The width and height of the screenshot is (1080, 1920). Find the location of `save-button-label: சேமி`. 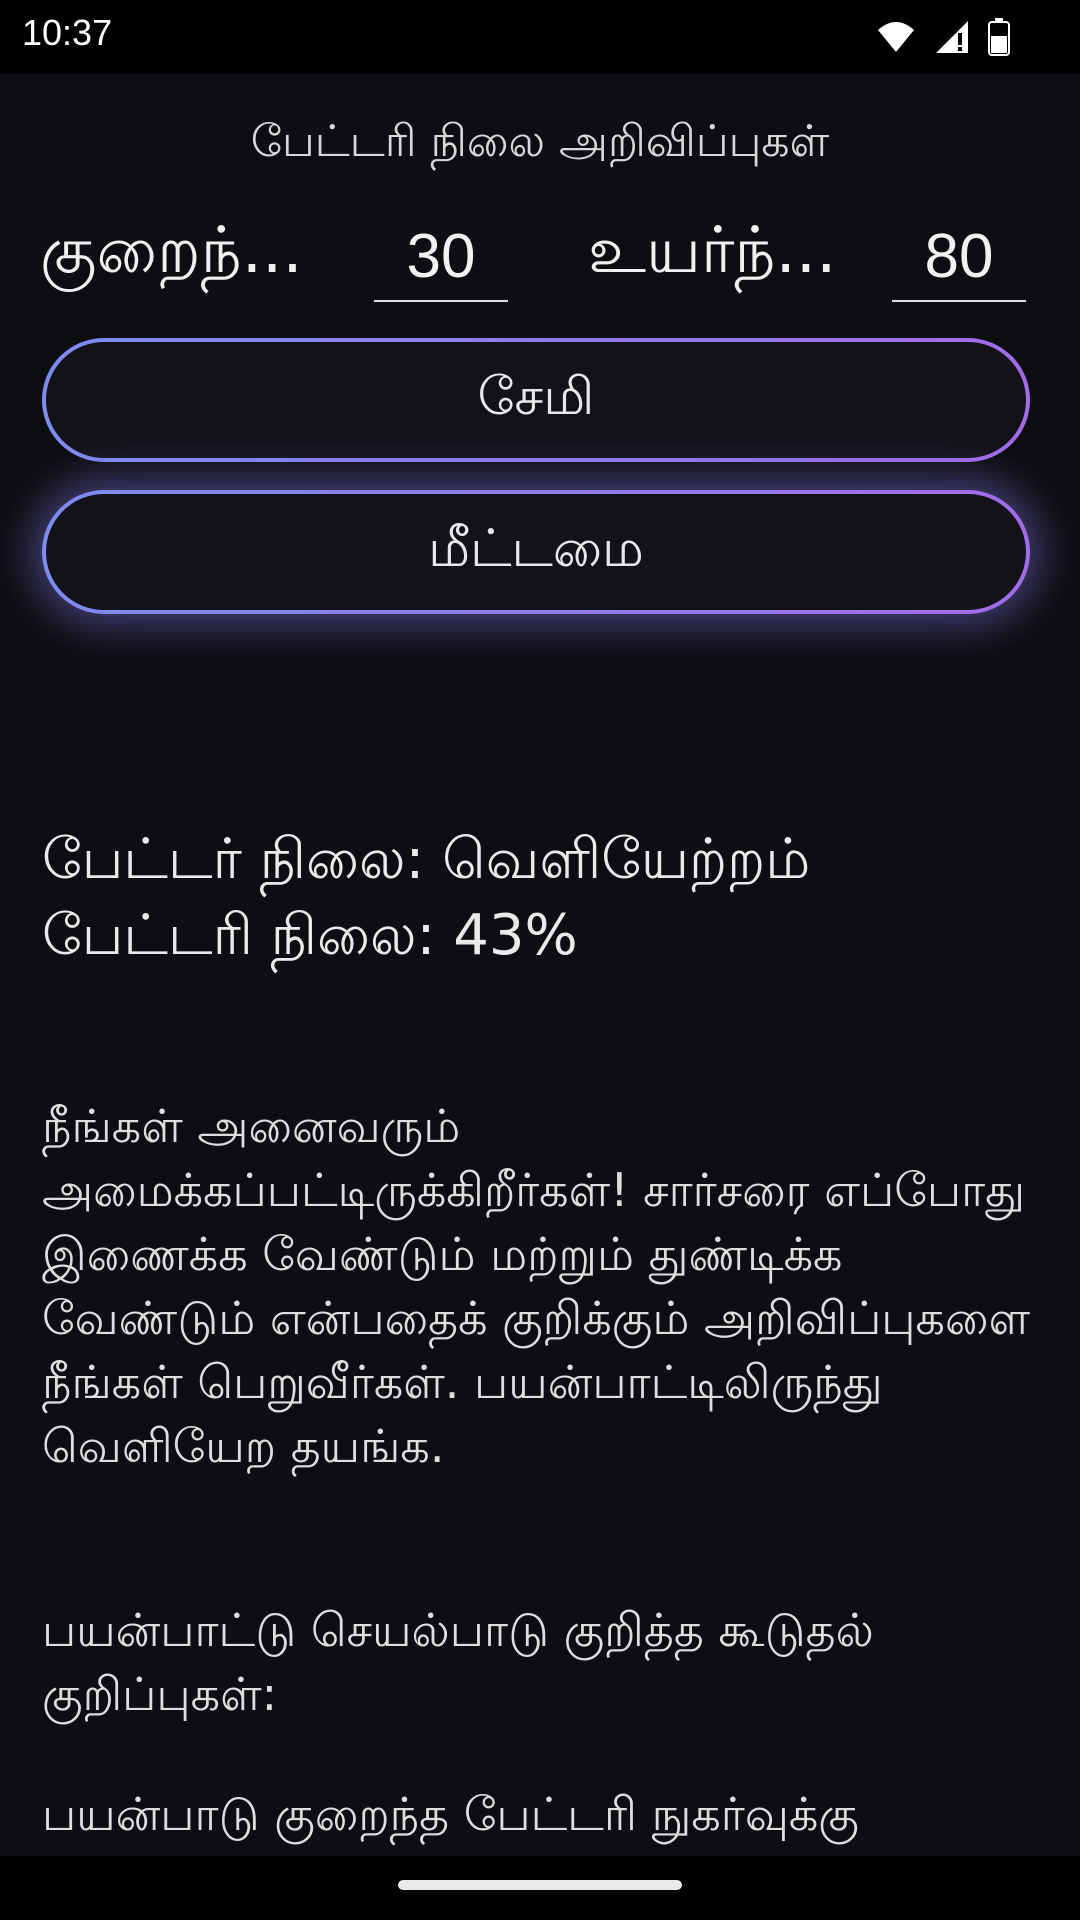

save-button-label: சேமி is located at coordinates (536, 396).